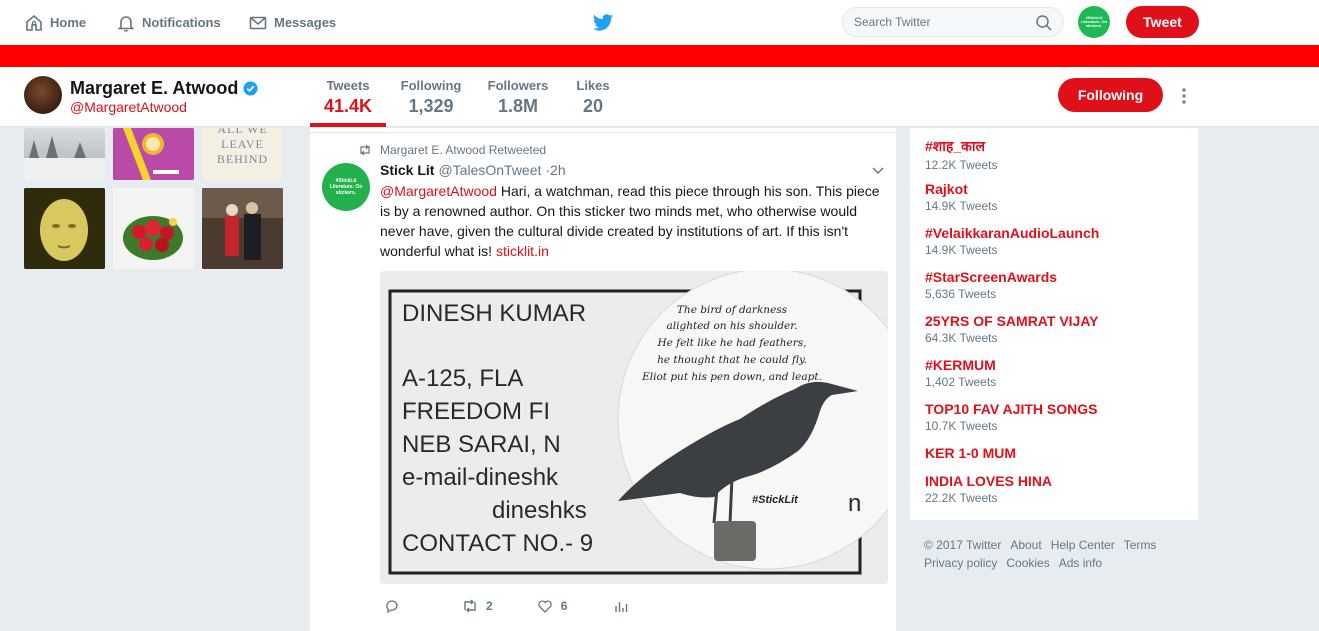  What do you see at coordinates (1011, 417) in the screenshot?
I see `trend-item: TOP10 FAV AJITH SONGS 10.7K Tweets` at bounding box center [1011, 417].